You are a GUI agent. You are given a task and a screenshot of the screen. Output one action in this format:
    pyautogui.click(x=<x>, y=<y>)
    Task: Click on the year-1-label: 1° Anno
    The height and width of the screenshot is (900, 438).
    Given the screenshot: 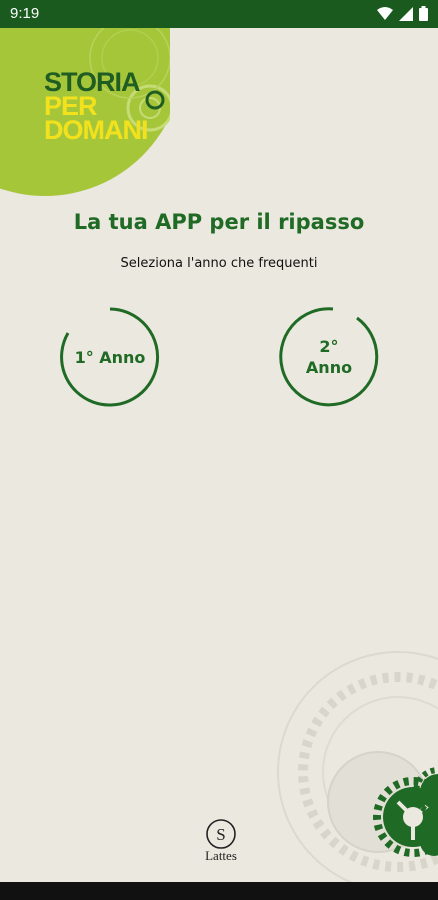 What is the action you would take?
    pyautogui.click(x=110, y=357)
    